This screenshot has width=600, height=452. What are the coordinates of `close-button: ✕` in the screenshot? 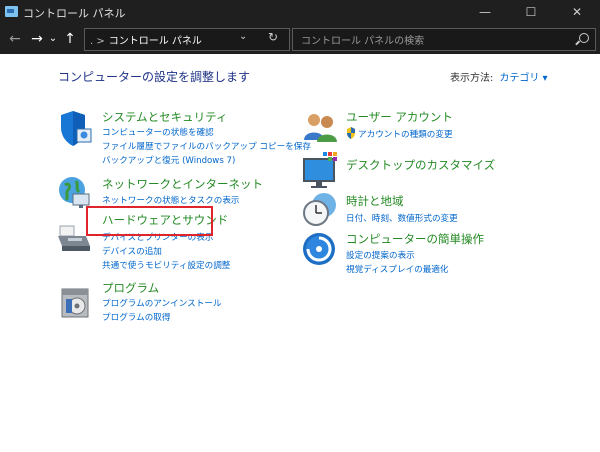 It's located at (577, 12).